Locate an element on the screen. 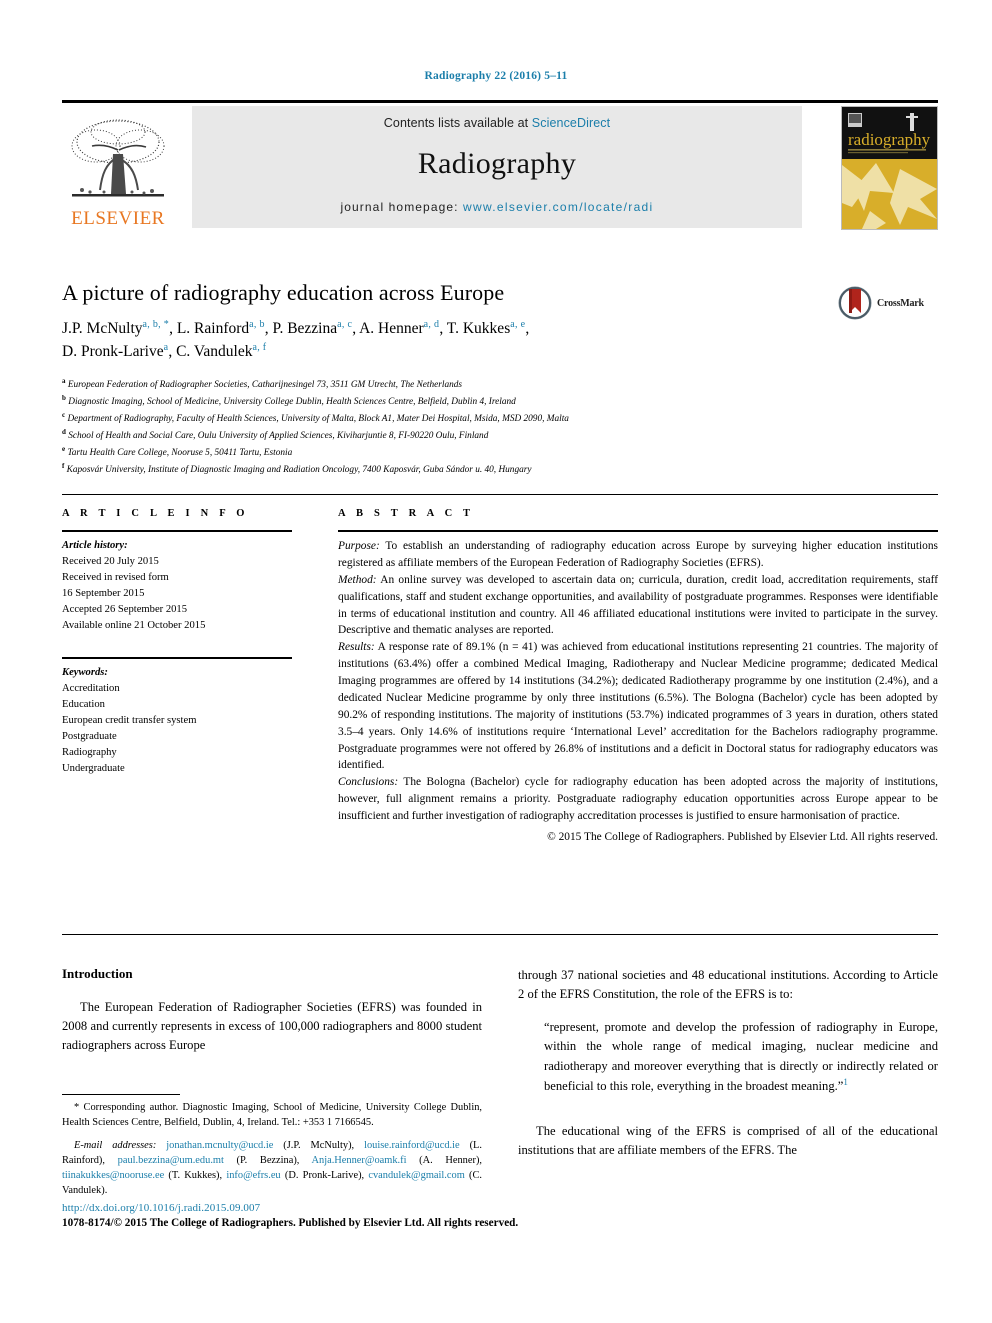 The height and width of the screenshot is (1323, 992). abstract-rule is located at coordinates (638, 531).